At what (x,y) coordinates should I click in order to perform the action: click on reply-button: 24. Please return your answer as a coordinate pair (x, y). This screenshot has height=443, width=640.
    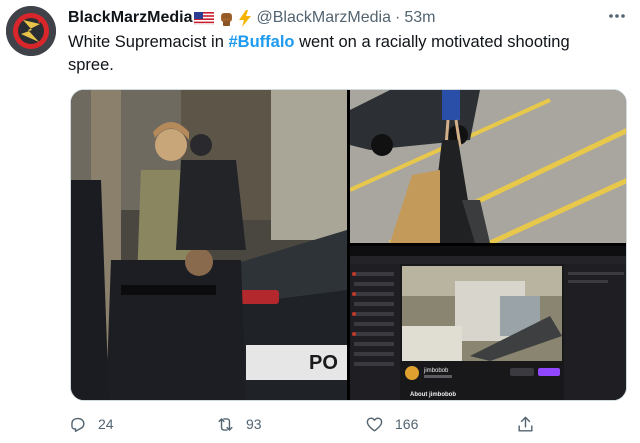
    Looking at the image, I should click on (91, 424).